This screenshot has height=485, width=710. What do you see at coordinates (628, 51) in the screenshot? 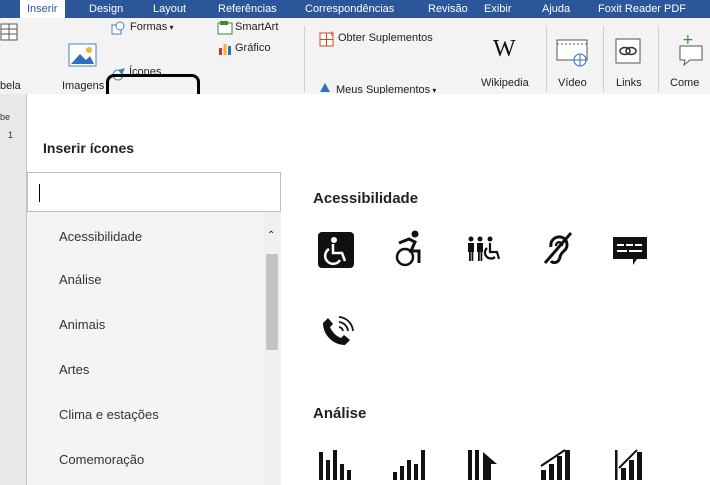
I see `link-icon` at bounding box center [628, 51].